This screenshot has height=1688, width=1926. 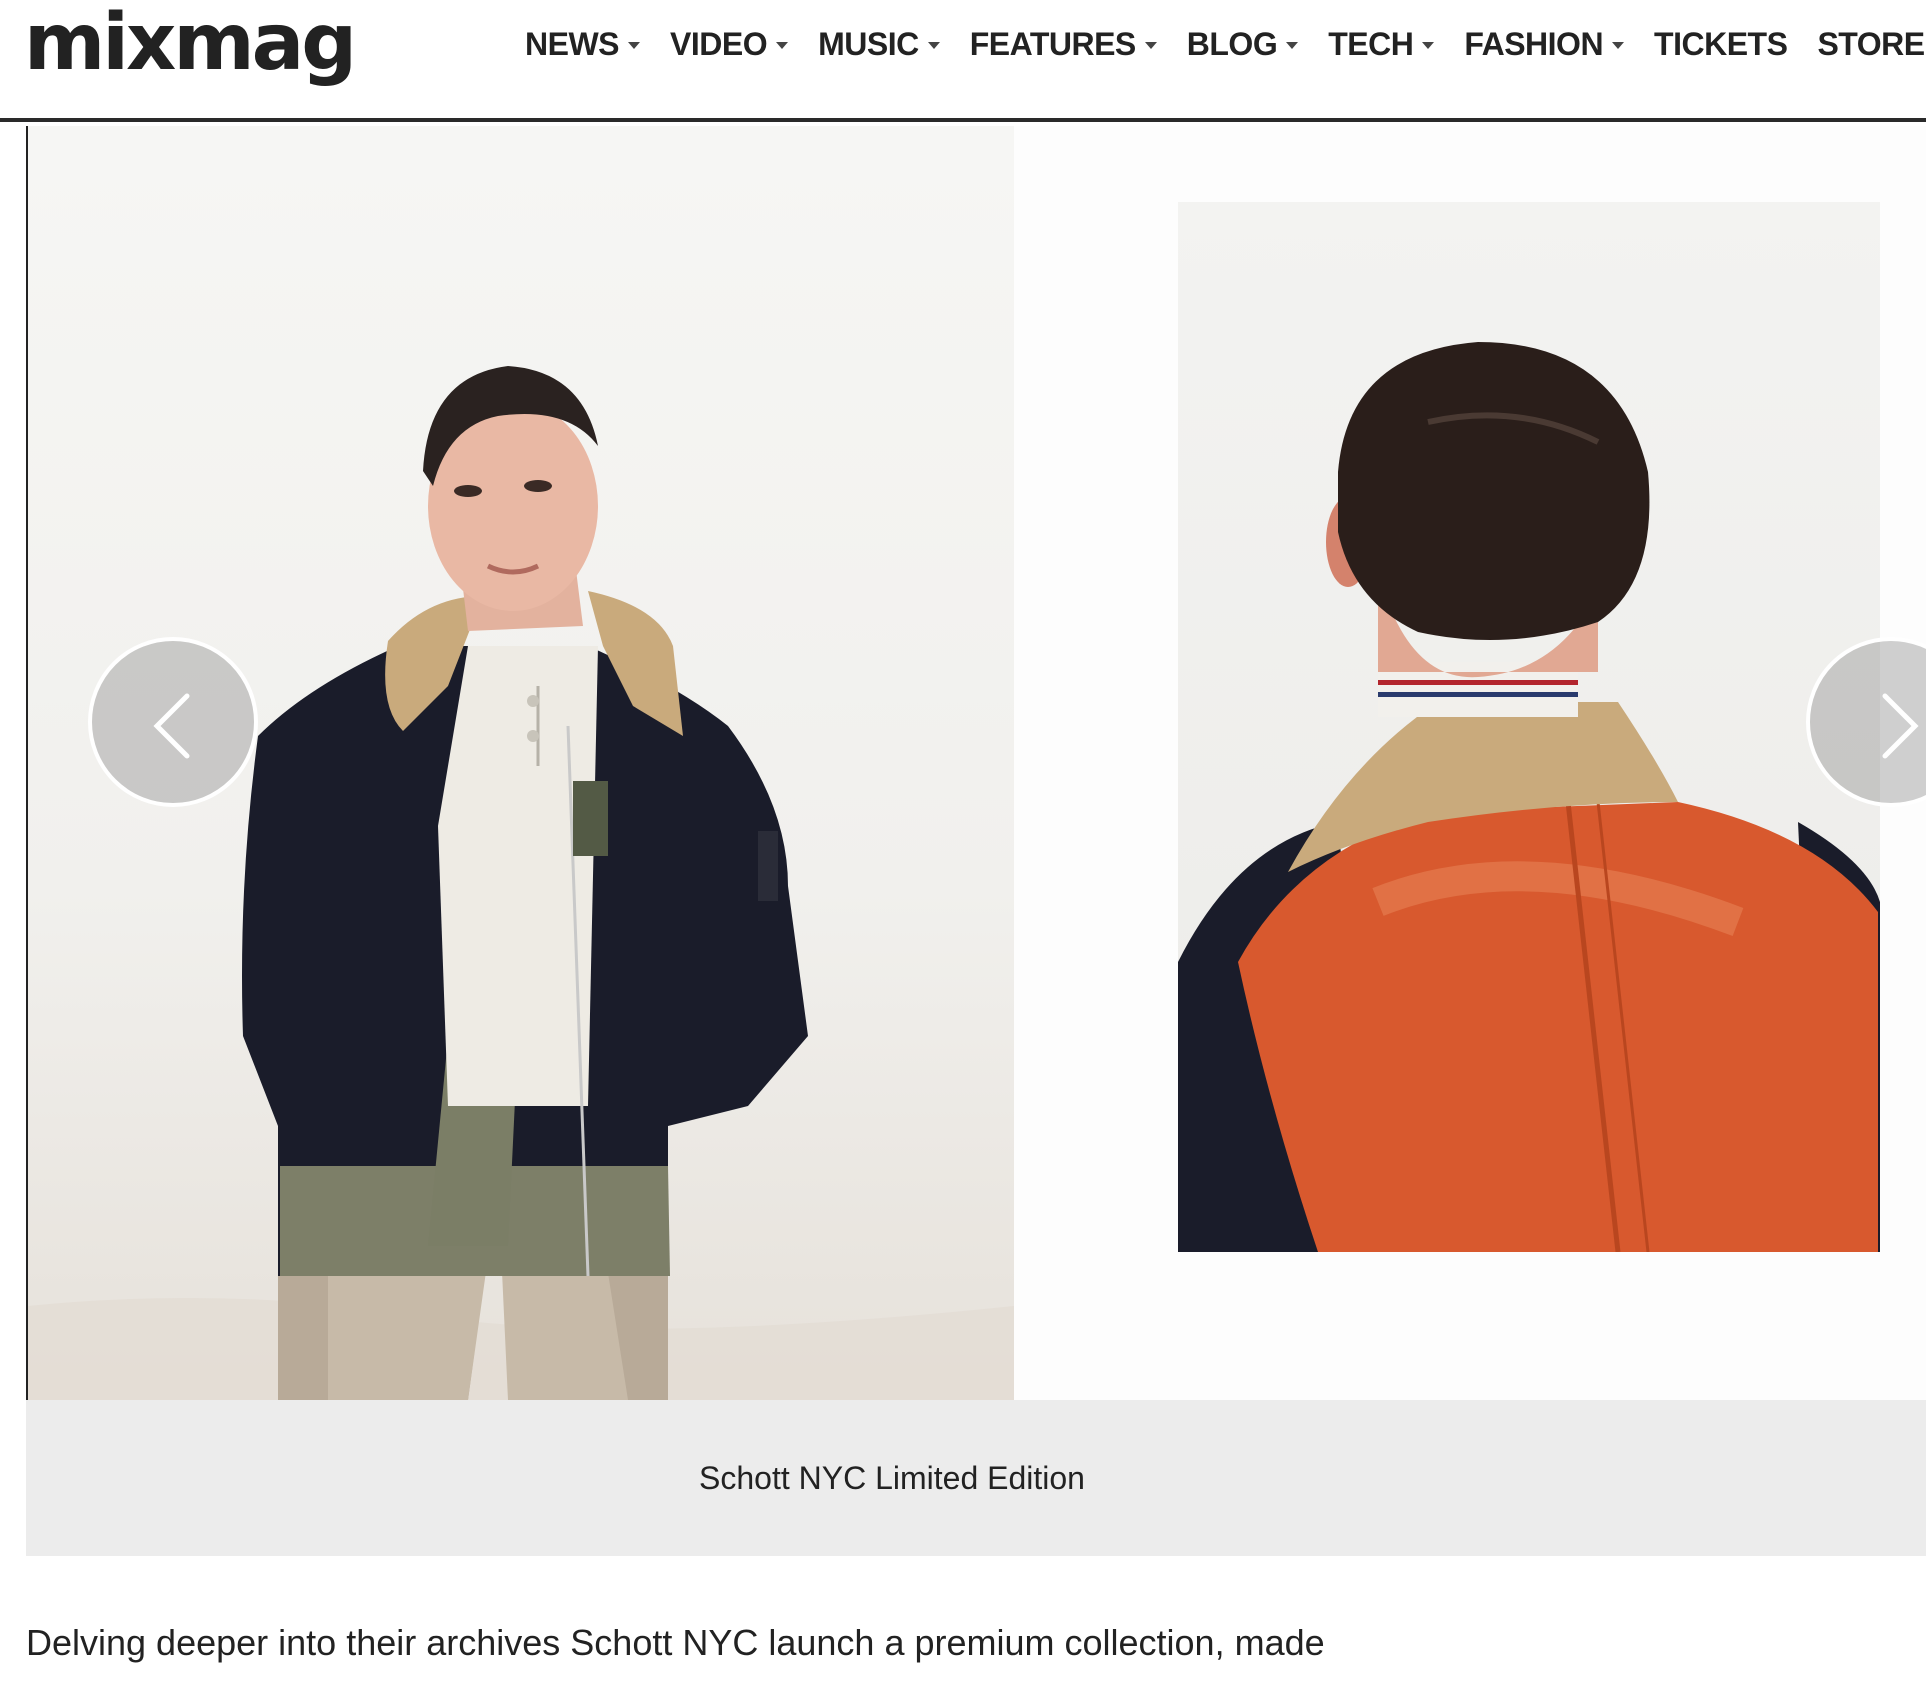 I want to click on nav-item-store: STORE, so click(x=1871, y=44).